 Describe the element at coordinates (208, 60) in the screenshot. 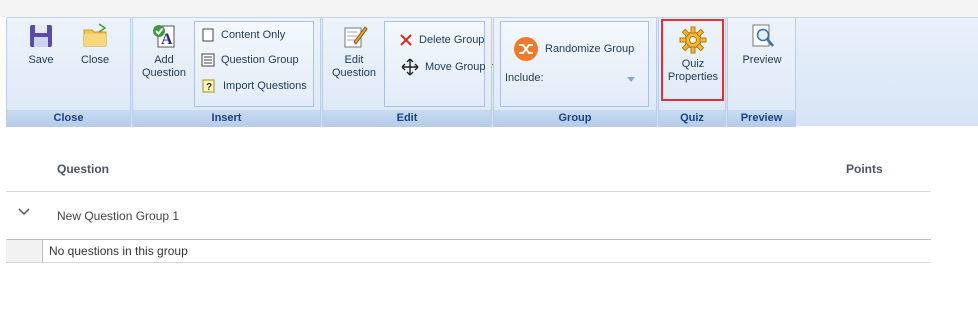

I see `list-icon` at that location.